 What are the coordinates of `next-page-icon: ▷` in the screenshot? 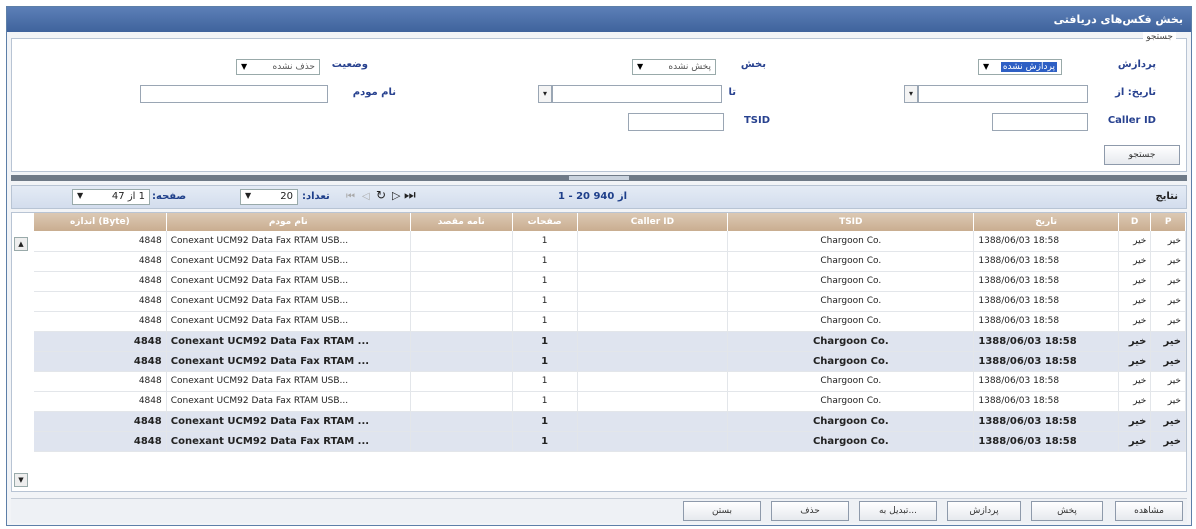 It's located at (396, 195).